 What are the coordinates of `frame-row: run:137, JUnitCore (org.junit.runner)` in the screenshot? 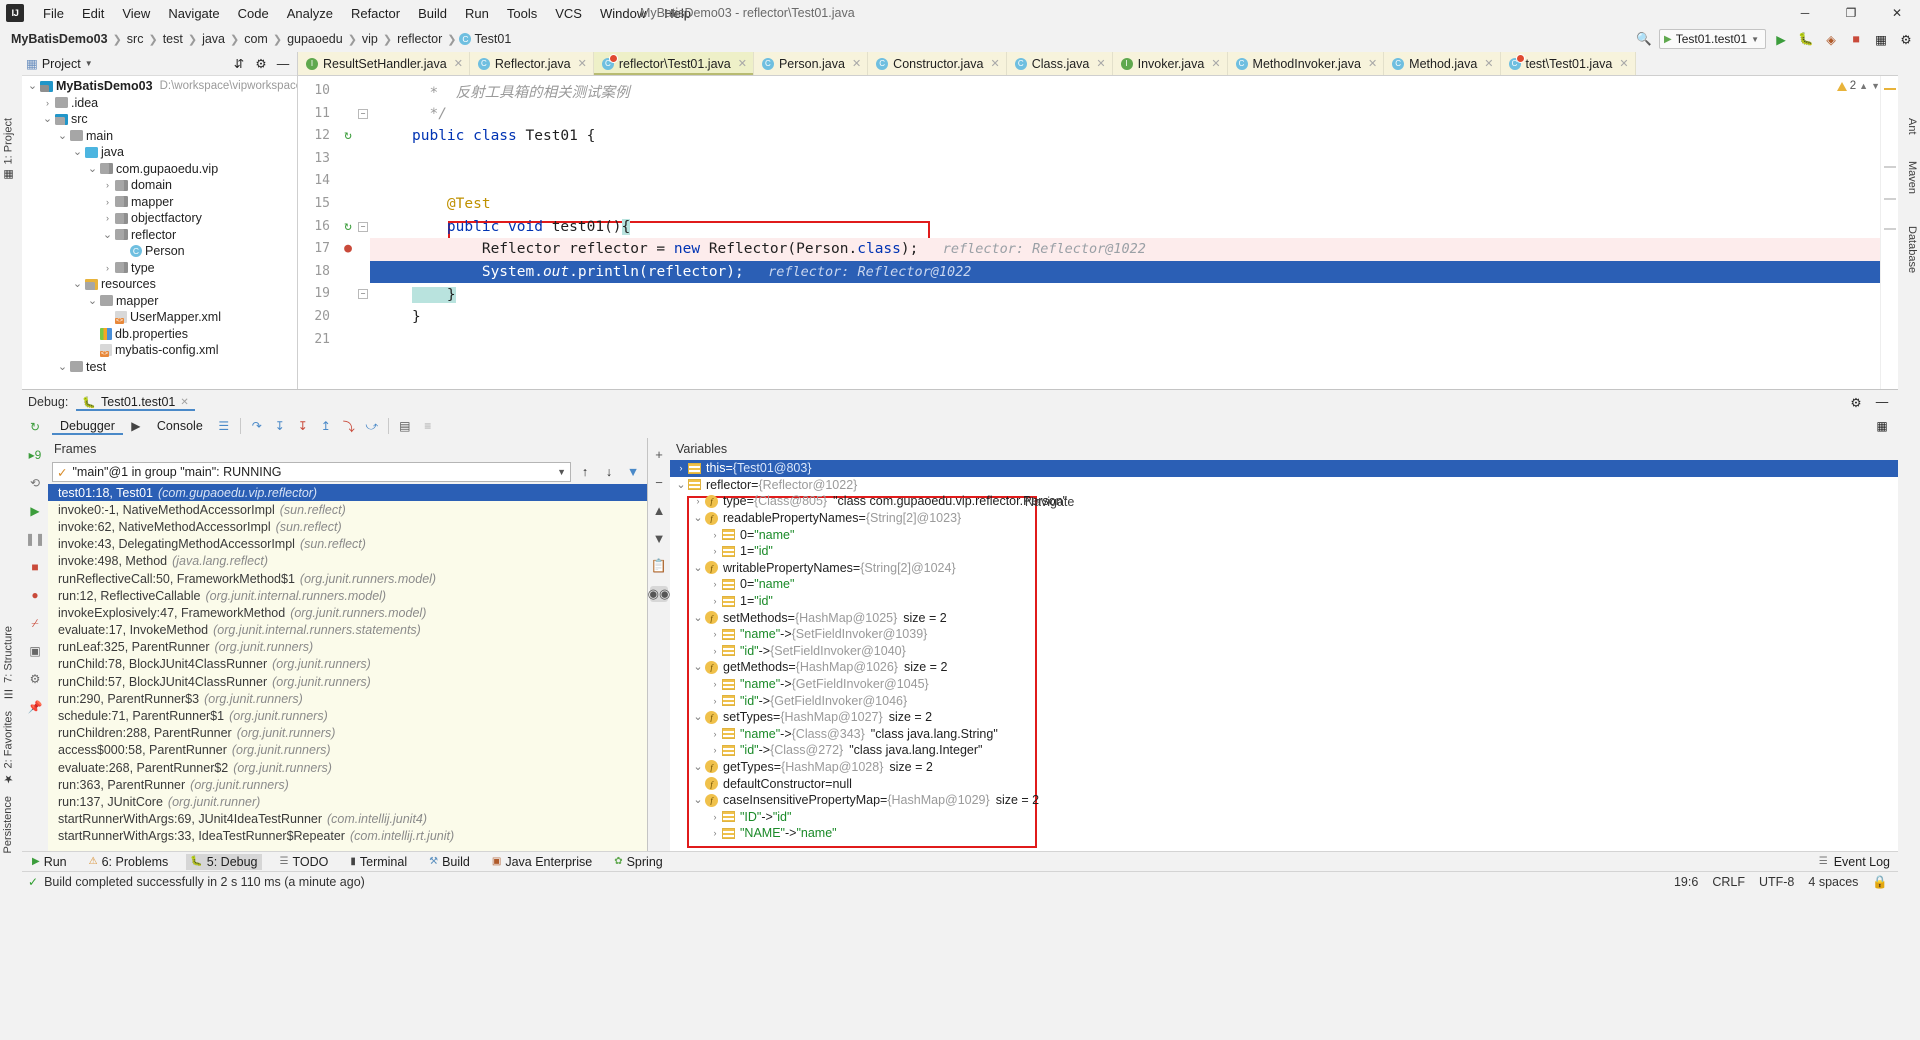 It's located at (347, 801).